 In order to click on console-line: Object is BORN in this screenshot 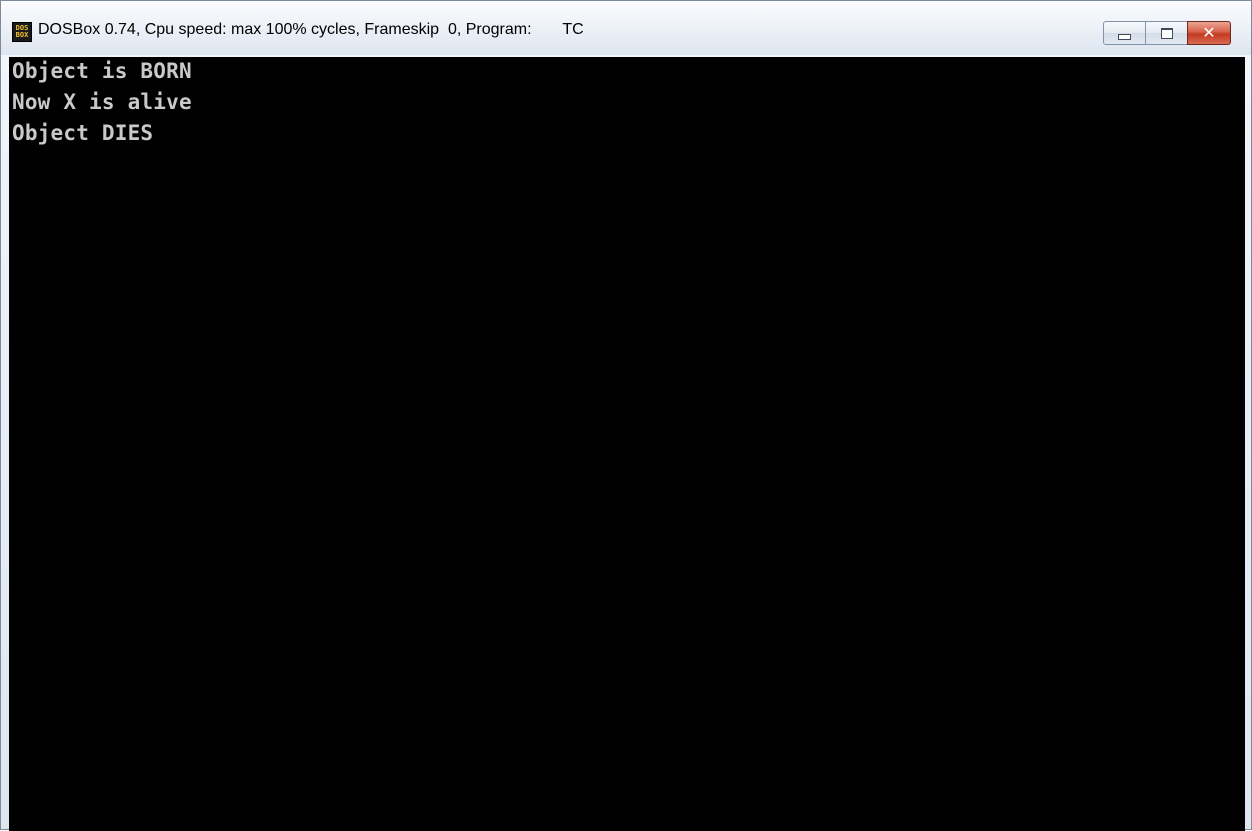, I will do `click(102, 71)`.